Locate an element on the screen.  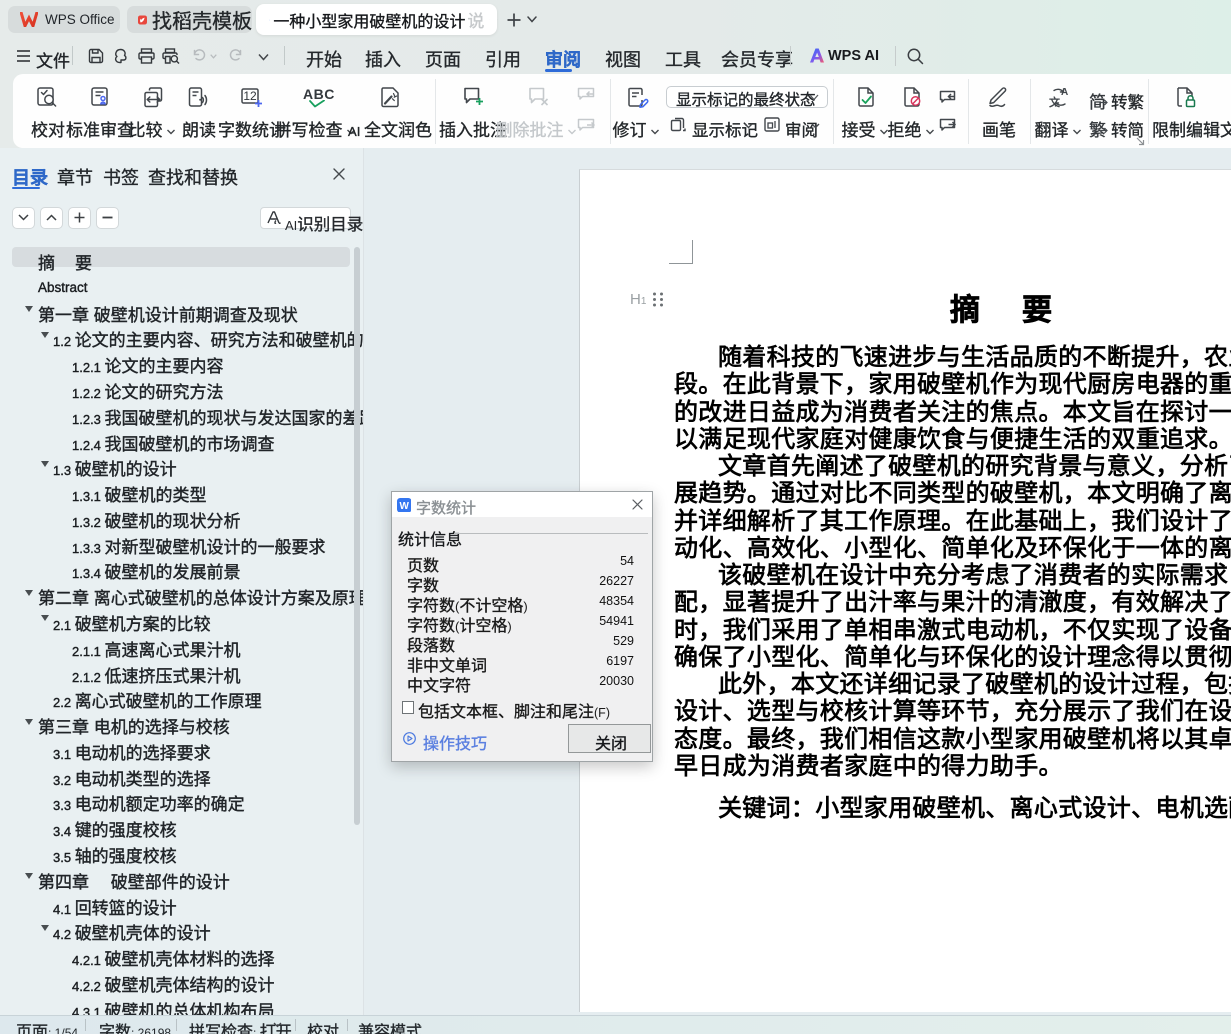
svg-text: 12 is located at coordinates (250, 96).